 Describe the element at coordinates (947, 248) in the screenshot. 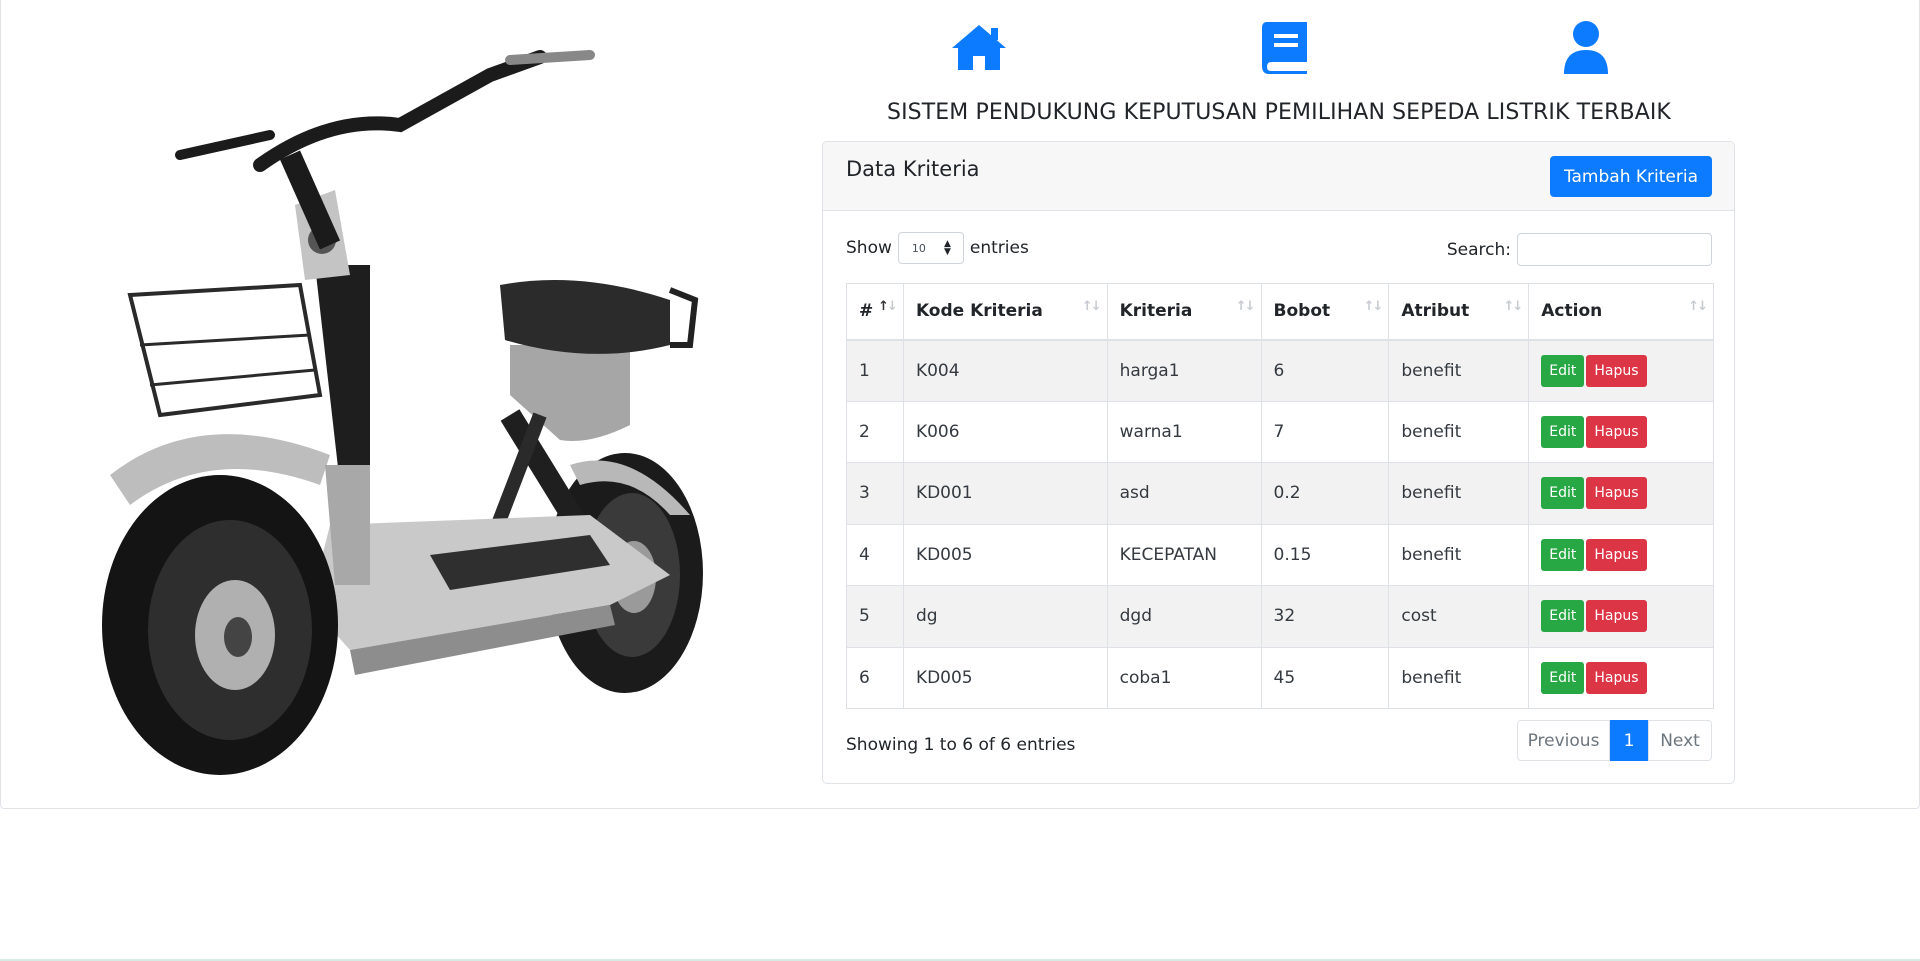

I see `select-arrows-icon: ▲ ▼` at that location.